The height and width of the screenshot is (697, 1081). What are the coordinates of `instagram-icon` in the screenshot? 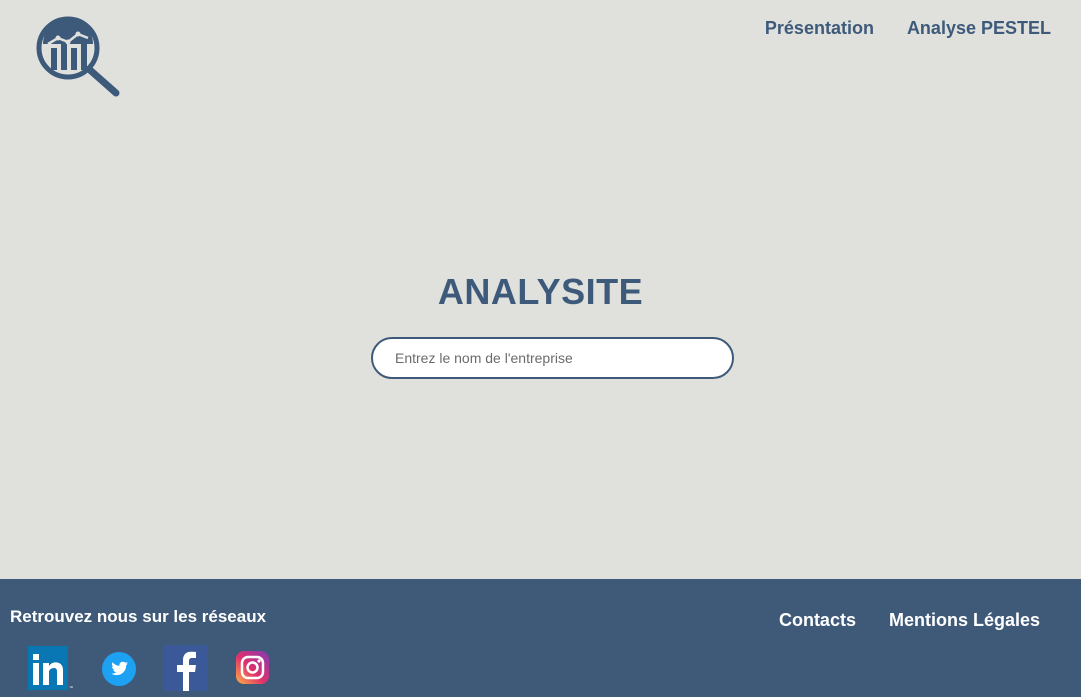 It's located at (252, 670).